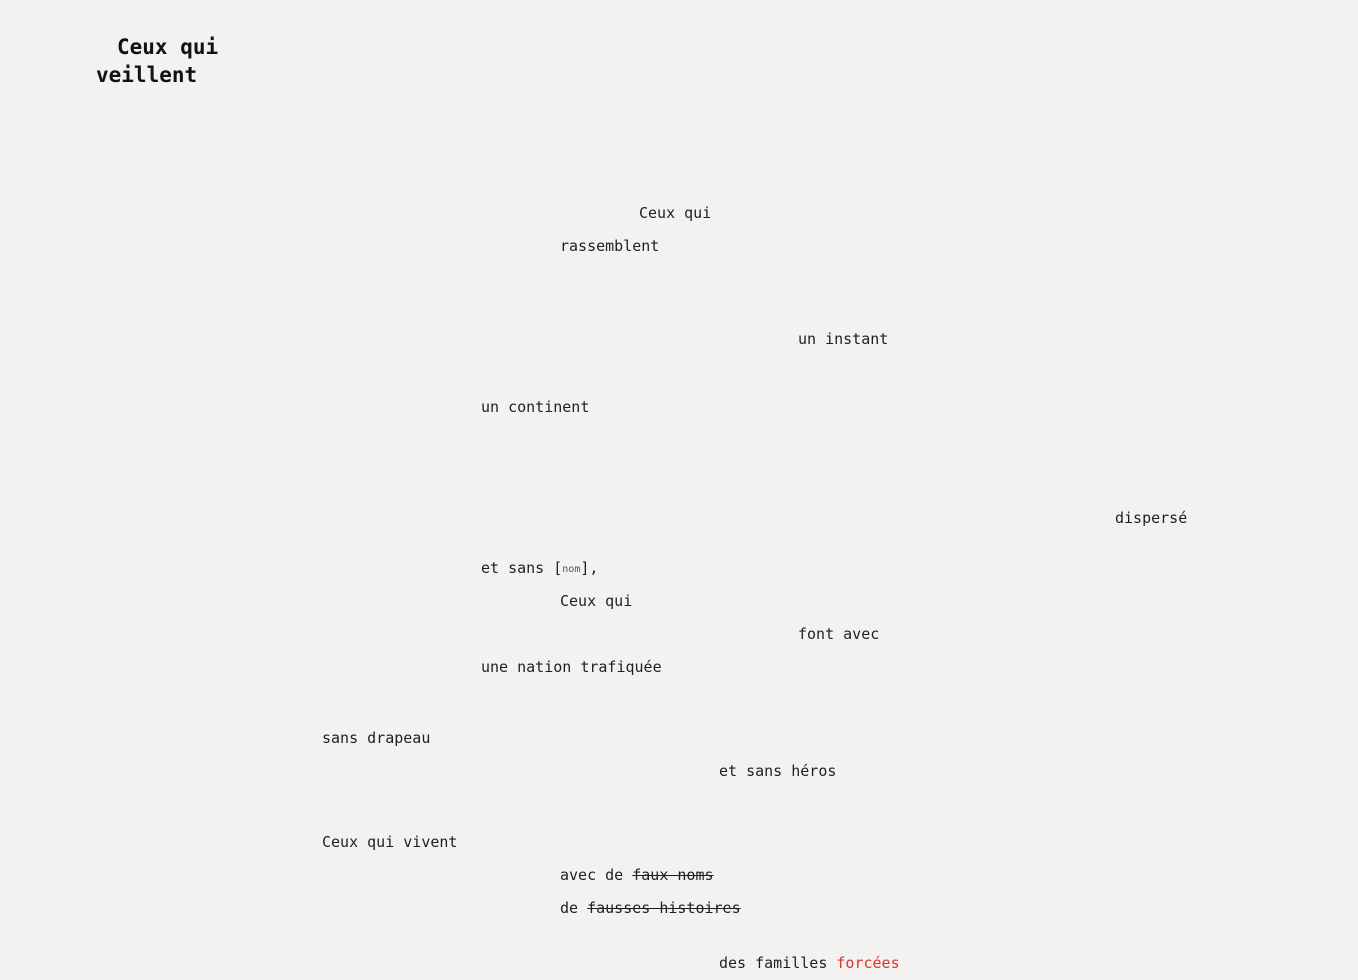 The width and height of the screenshot is (1358, 980). What do you see at coordinates (778, 963) in the screenshot?
I see `poem-line-15-start: des familles` at bounding box center [778, 963].